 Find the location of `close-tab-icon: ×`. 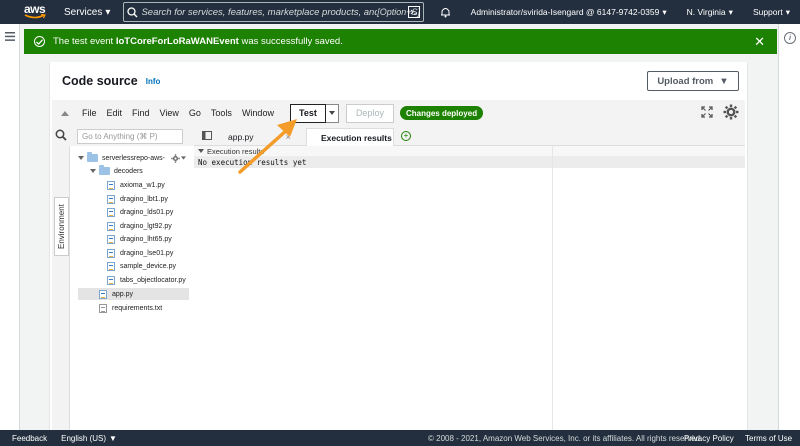

close-tab-icon: × is located at coordinates (288, 137).